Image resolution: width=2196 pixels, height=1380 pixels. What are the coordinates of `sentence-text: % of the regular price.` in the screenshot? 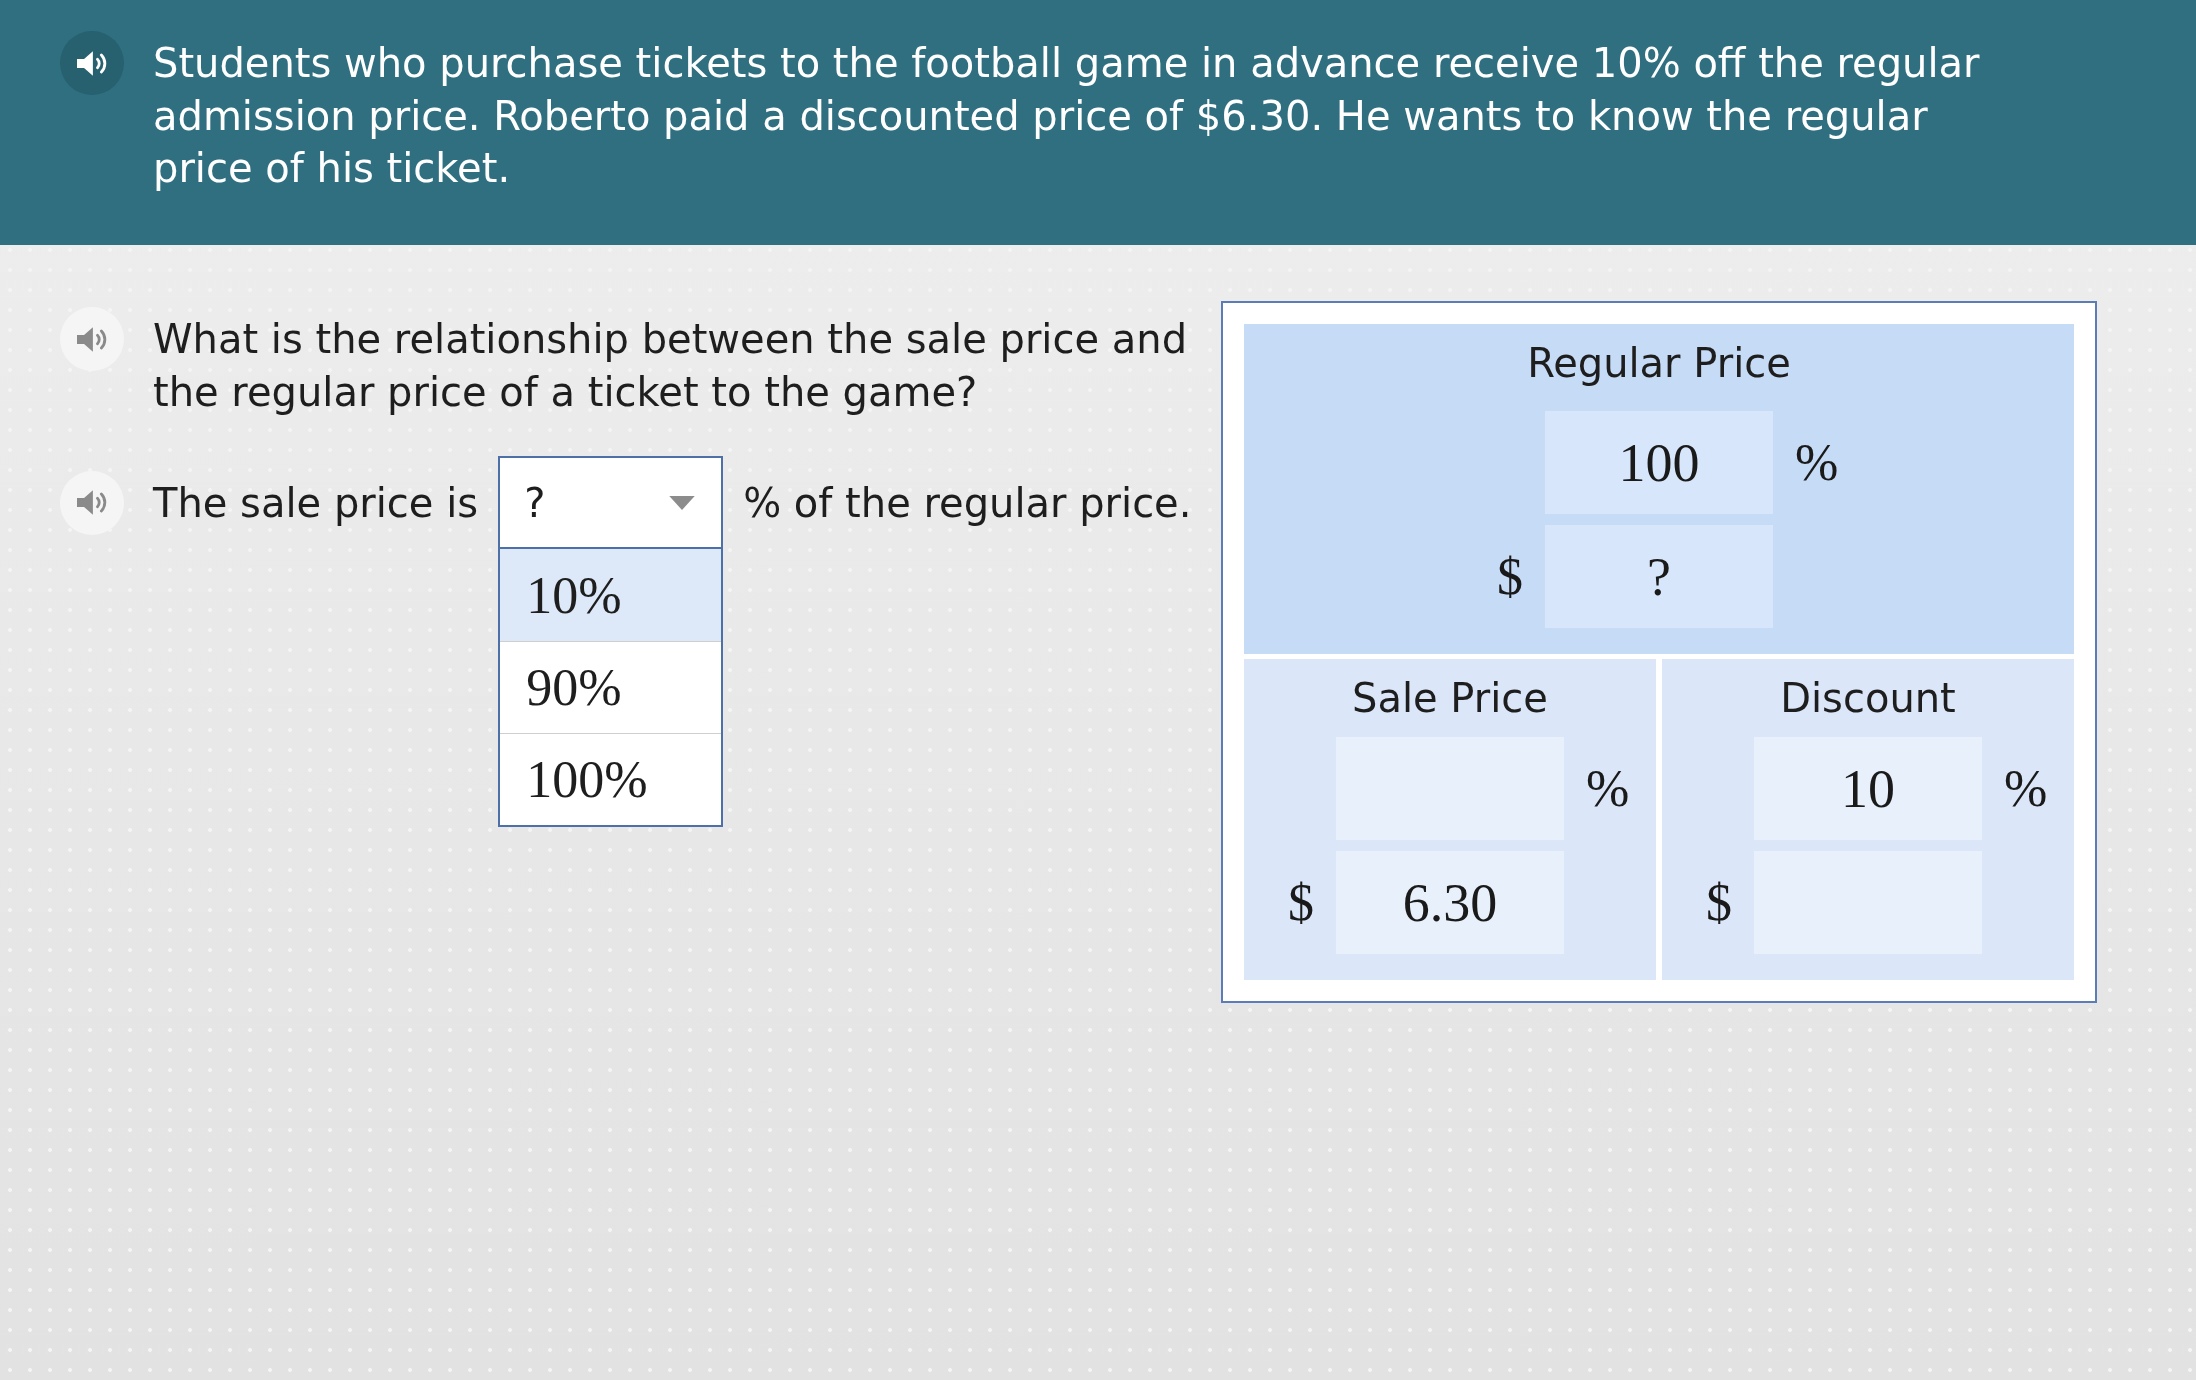 It's located at (967, 503).